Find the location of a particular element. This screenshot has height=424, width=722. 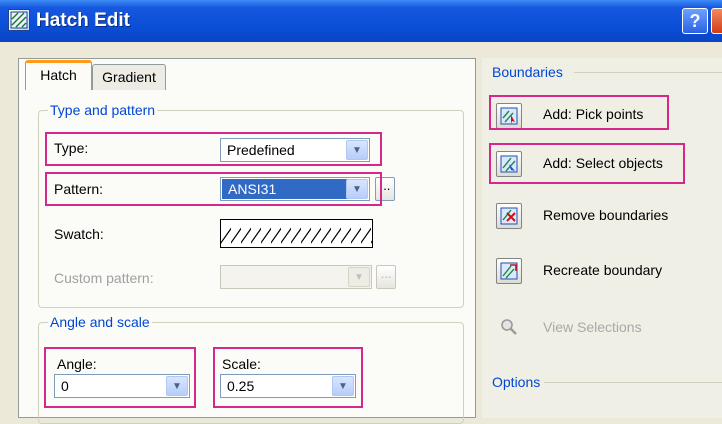

magnifier-icon is located at coordinates (509, 327).